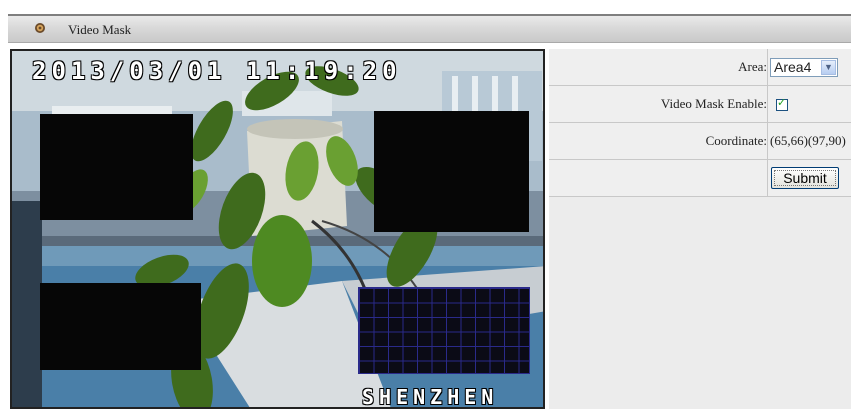 This screenshot has height=409, width=851. What do you see at coordinates (430, 397) in the screenshot?
I see `video-location-overlay: SHENZHEN` at bounding box center [430, 397].